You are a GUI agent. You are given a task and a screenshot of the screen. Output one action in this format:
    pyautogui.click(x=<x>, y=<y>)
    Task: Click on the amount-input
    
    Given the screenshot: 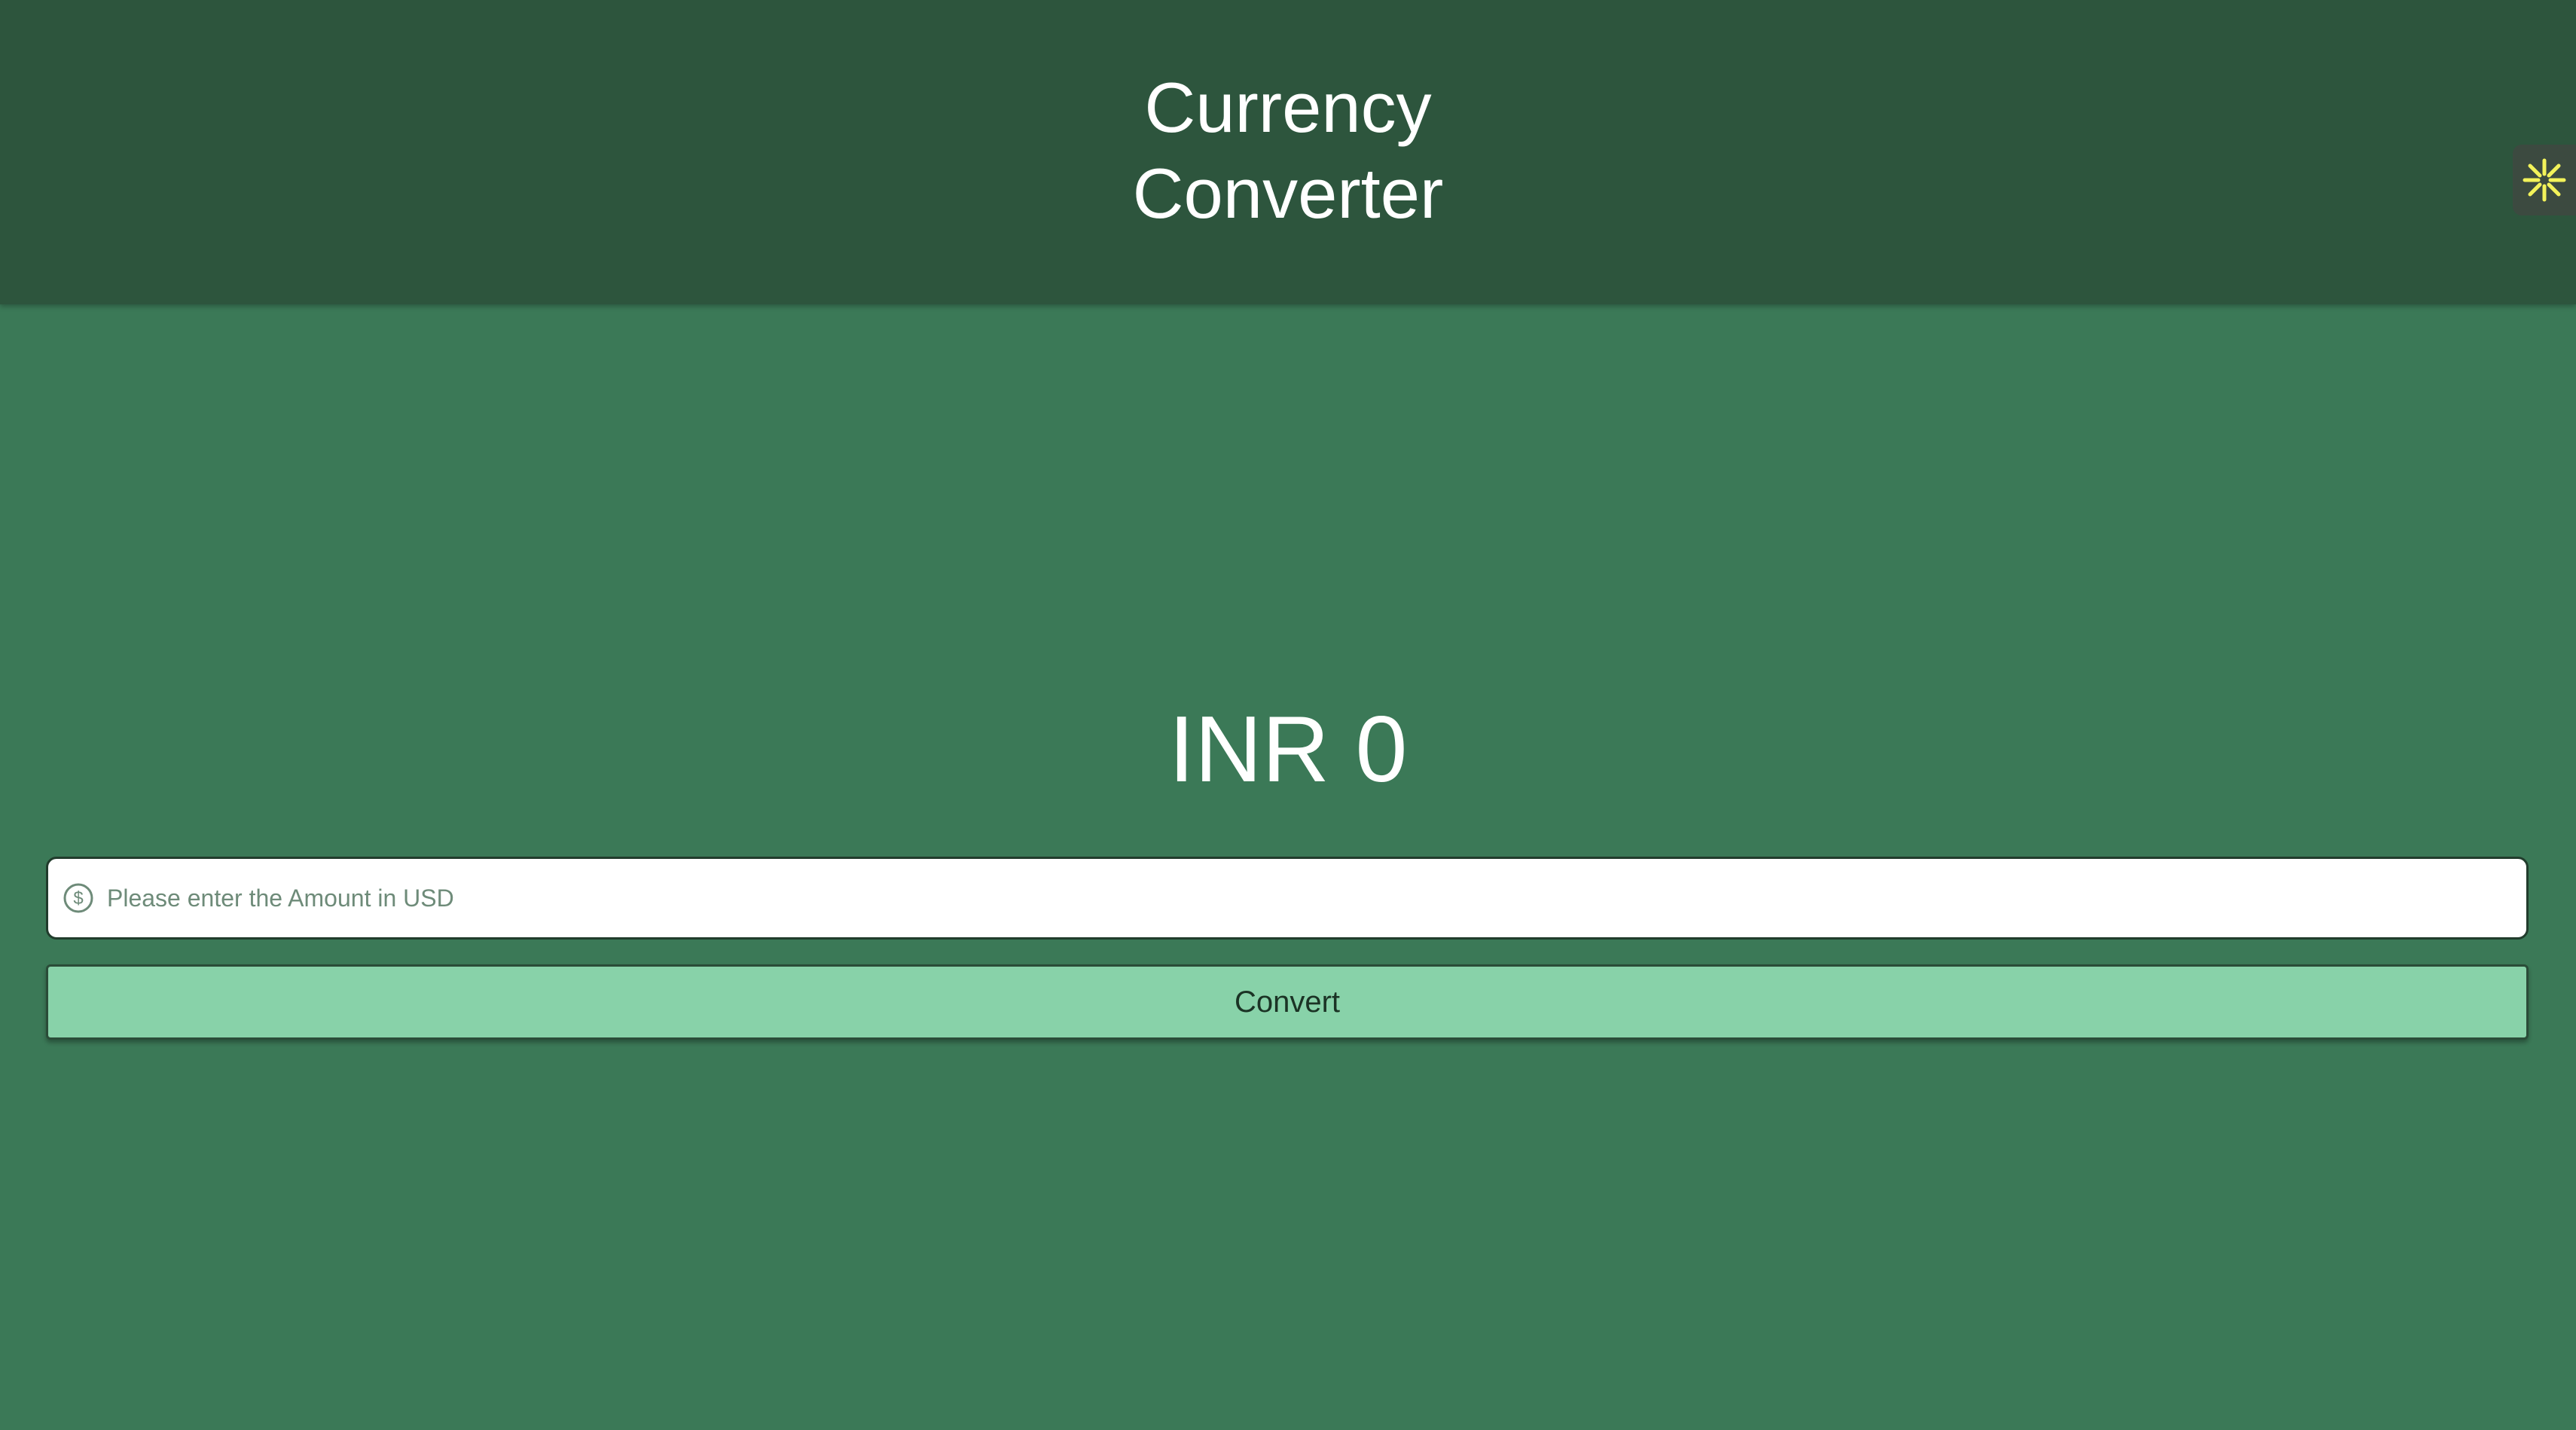 What is the action you would take?
    pyautogui.click(x=1316, y=898)
    